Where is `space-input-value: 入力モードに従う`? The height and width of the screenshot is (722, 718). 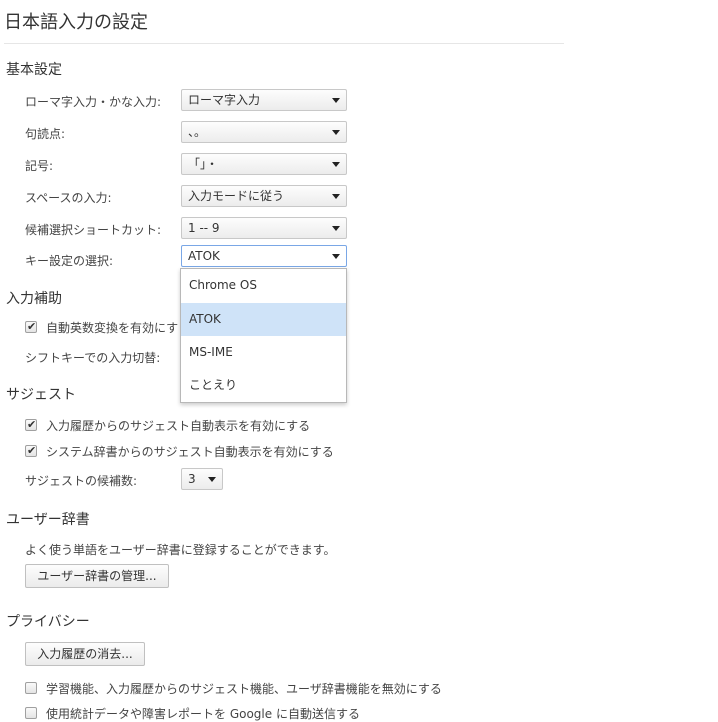
space-input-value: 入力モードに従う is located at coordinates (236, 196).